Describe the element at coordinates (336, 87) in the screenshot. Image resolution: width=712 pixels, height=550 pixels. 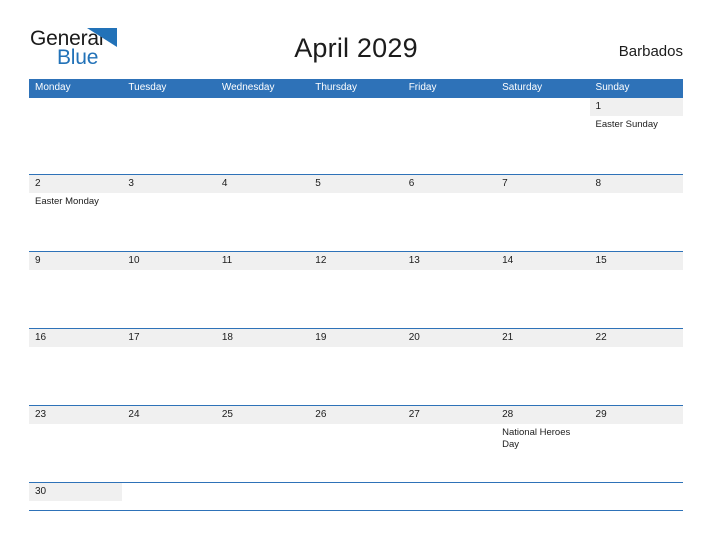
I see `weekday-header-thursday: Thursday` at that location.